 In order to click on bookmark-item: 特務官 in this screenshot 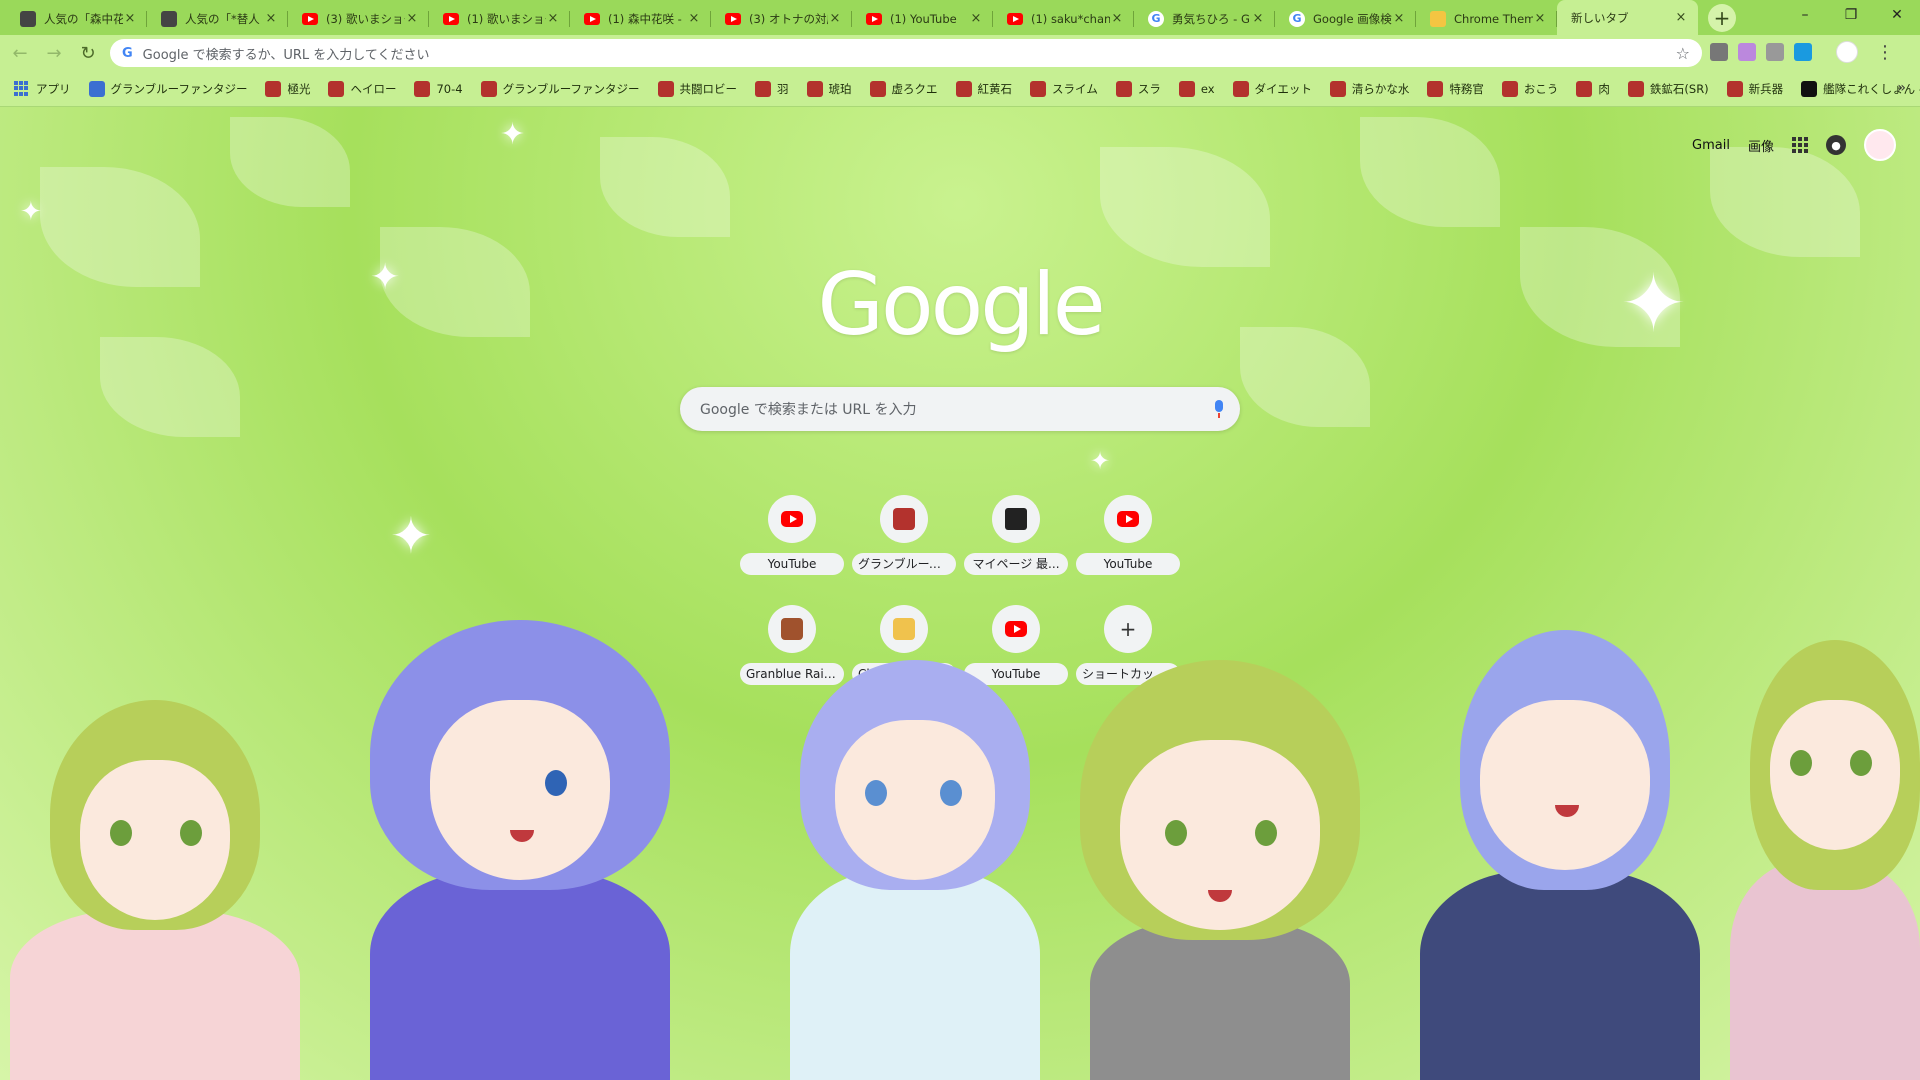, I will do `click(1455, 88)`.